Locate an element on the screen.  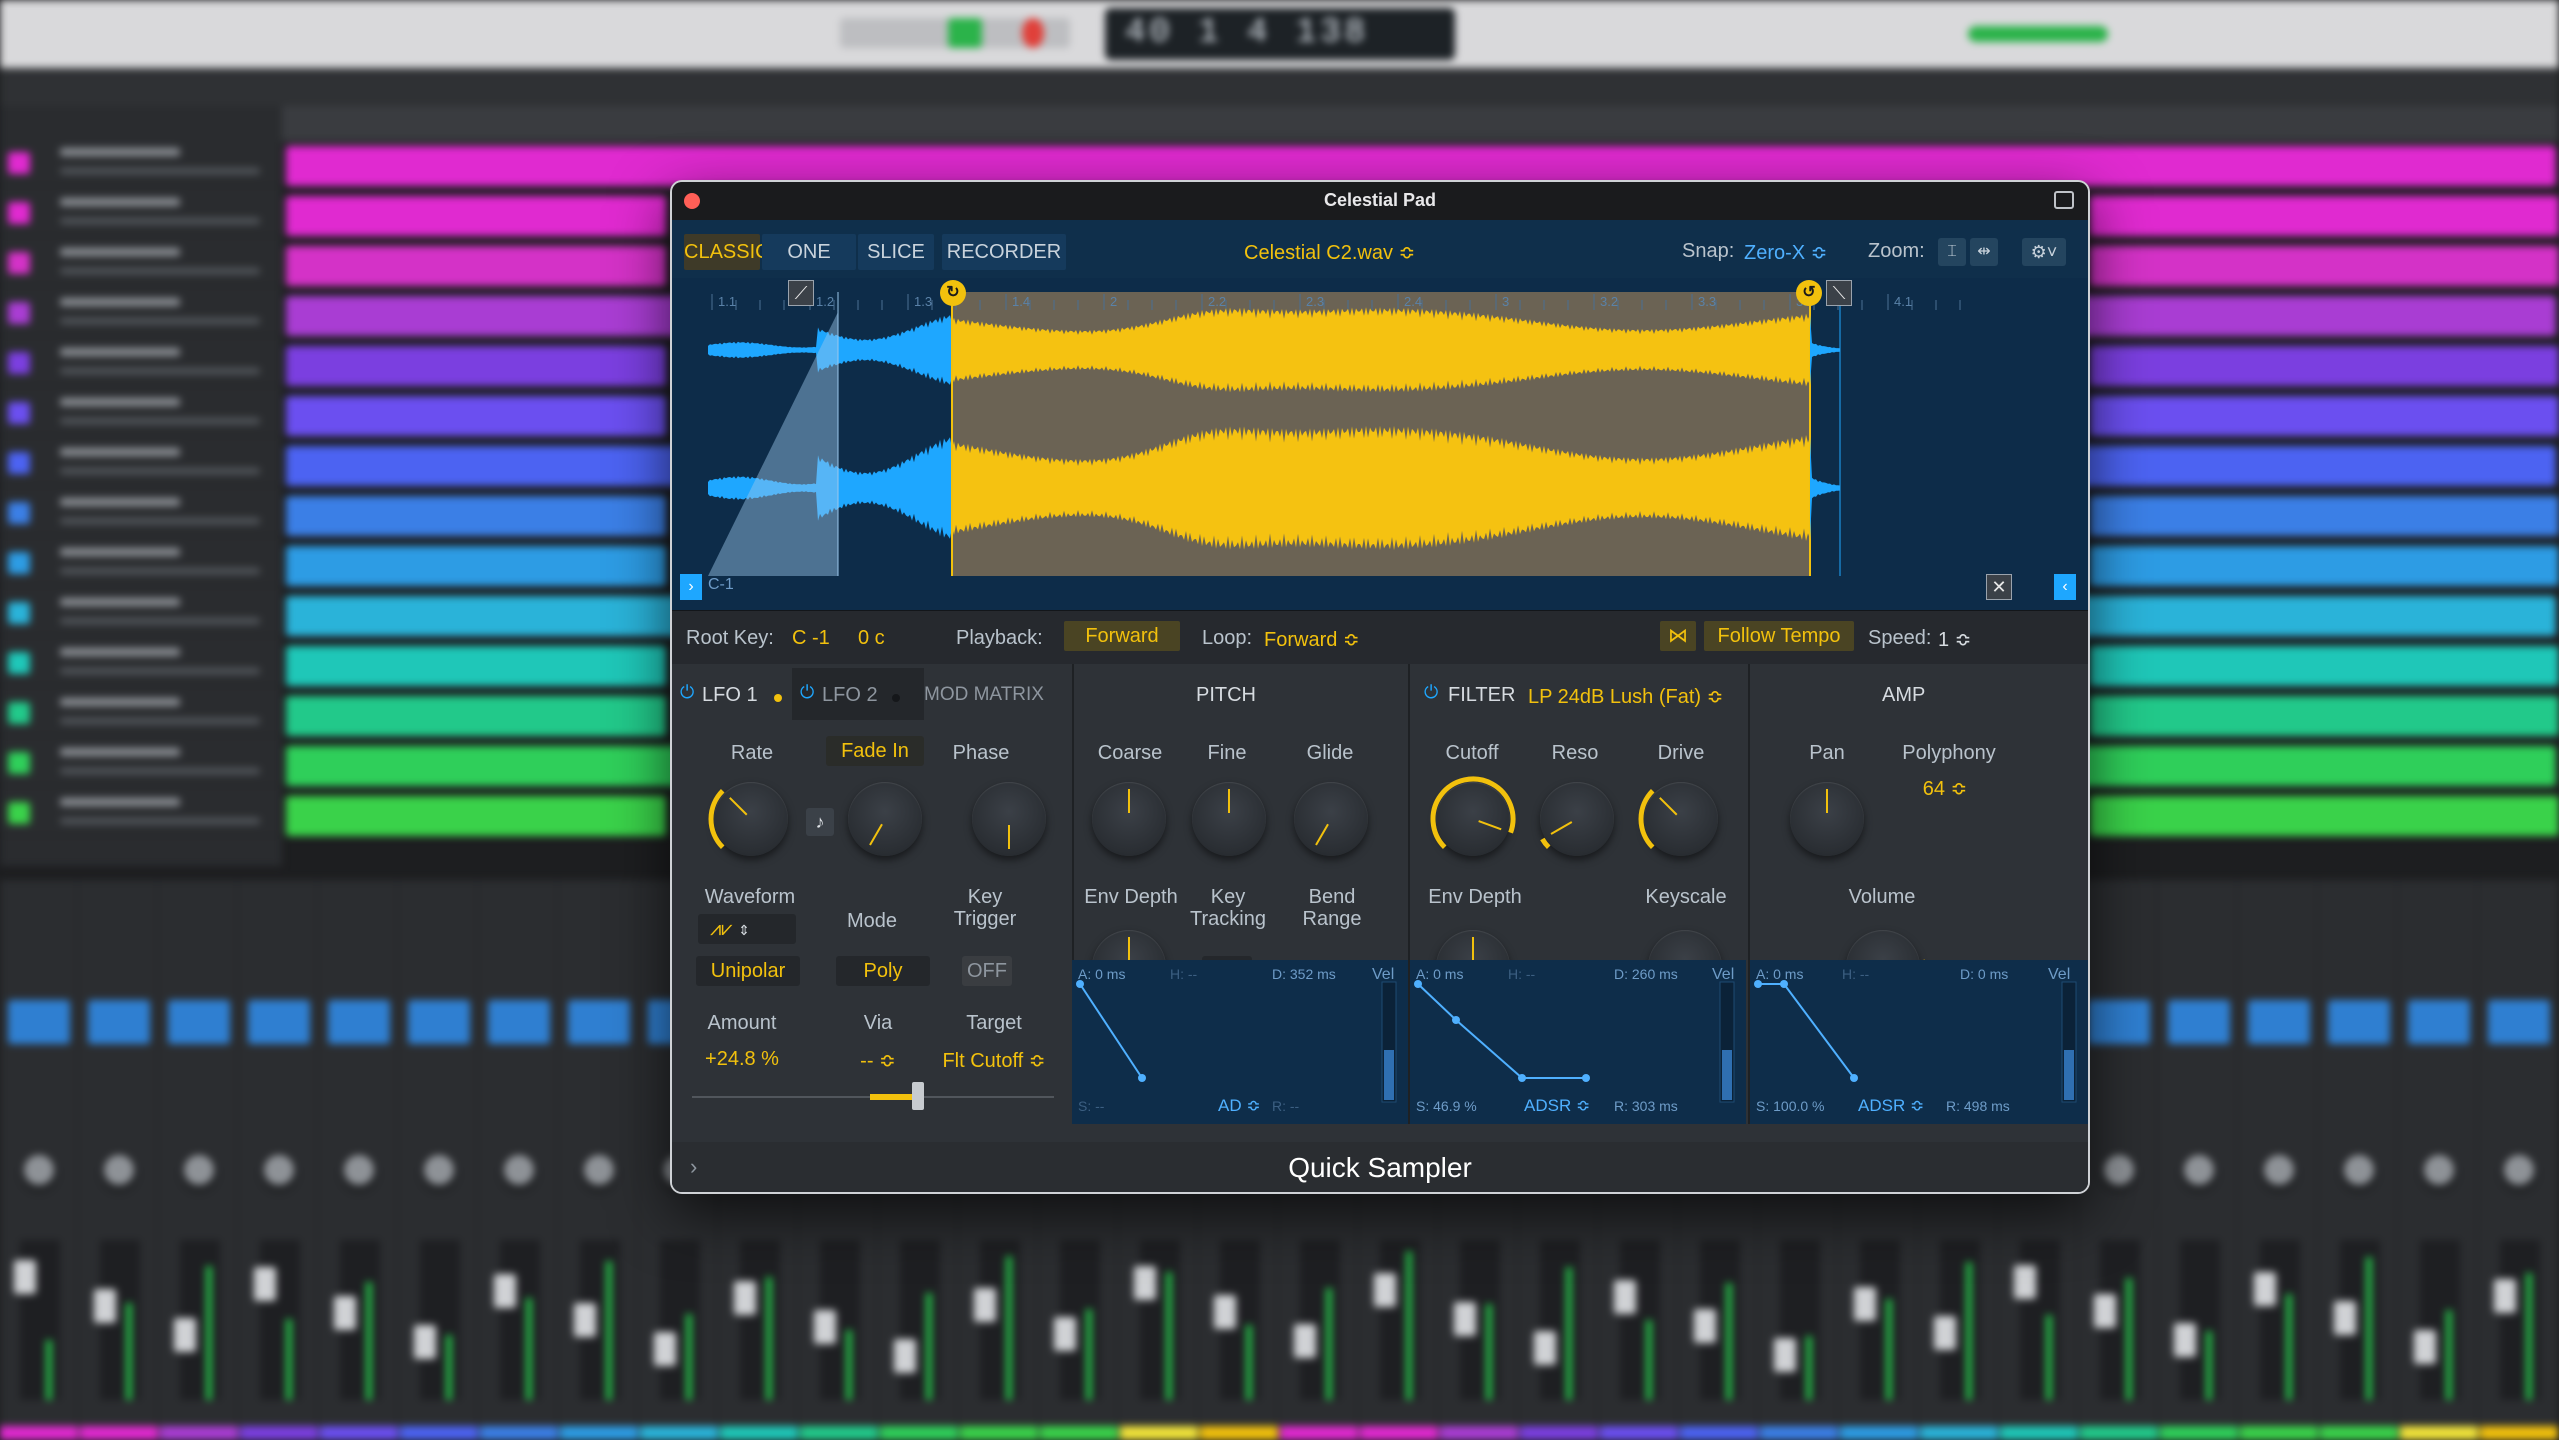
fine-tune-value: 0 c is located at coordinates (871, 638).